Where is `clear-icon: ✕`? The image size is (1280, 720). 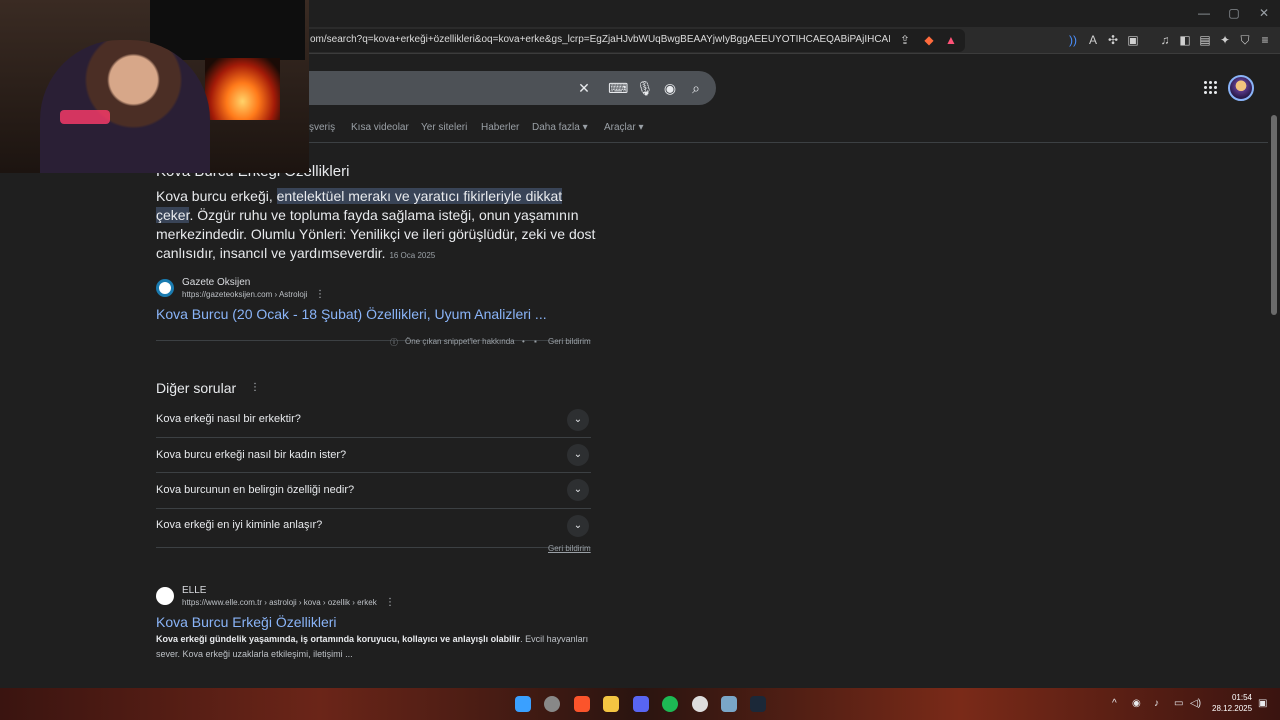
clear-icon: ✕ is located at coordinates (584, 88).